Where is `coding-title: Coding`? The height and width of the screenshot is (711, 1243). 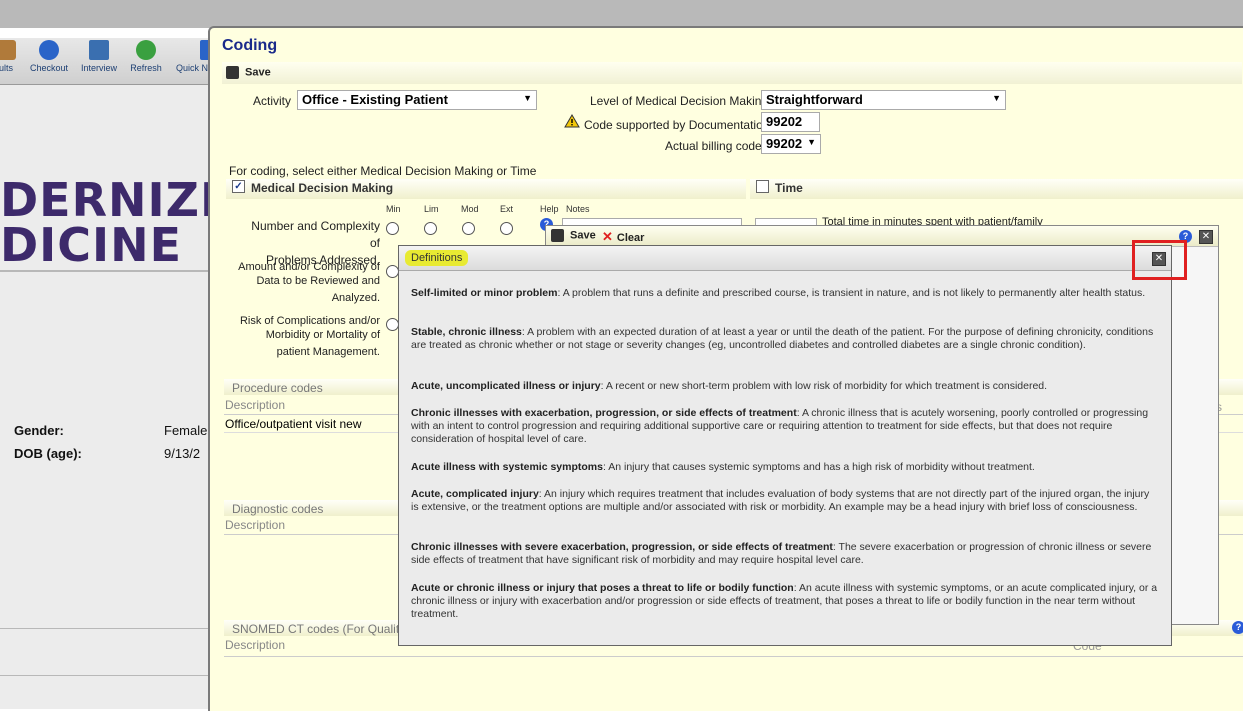
coding-title: Coding is located at coordinates (250, 45).